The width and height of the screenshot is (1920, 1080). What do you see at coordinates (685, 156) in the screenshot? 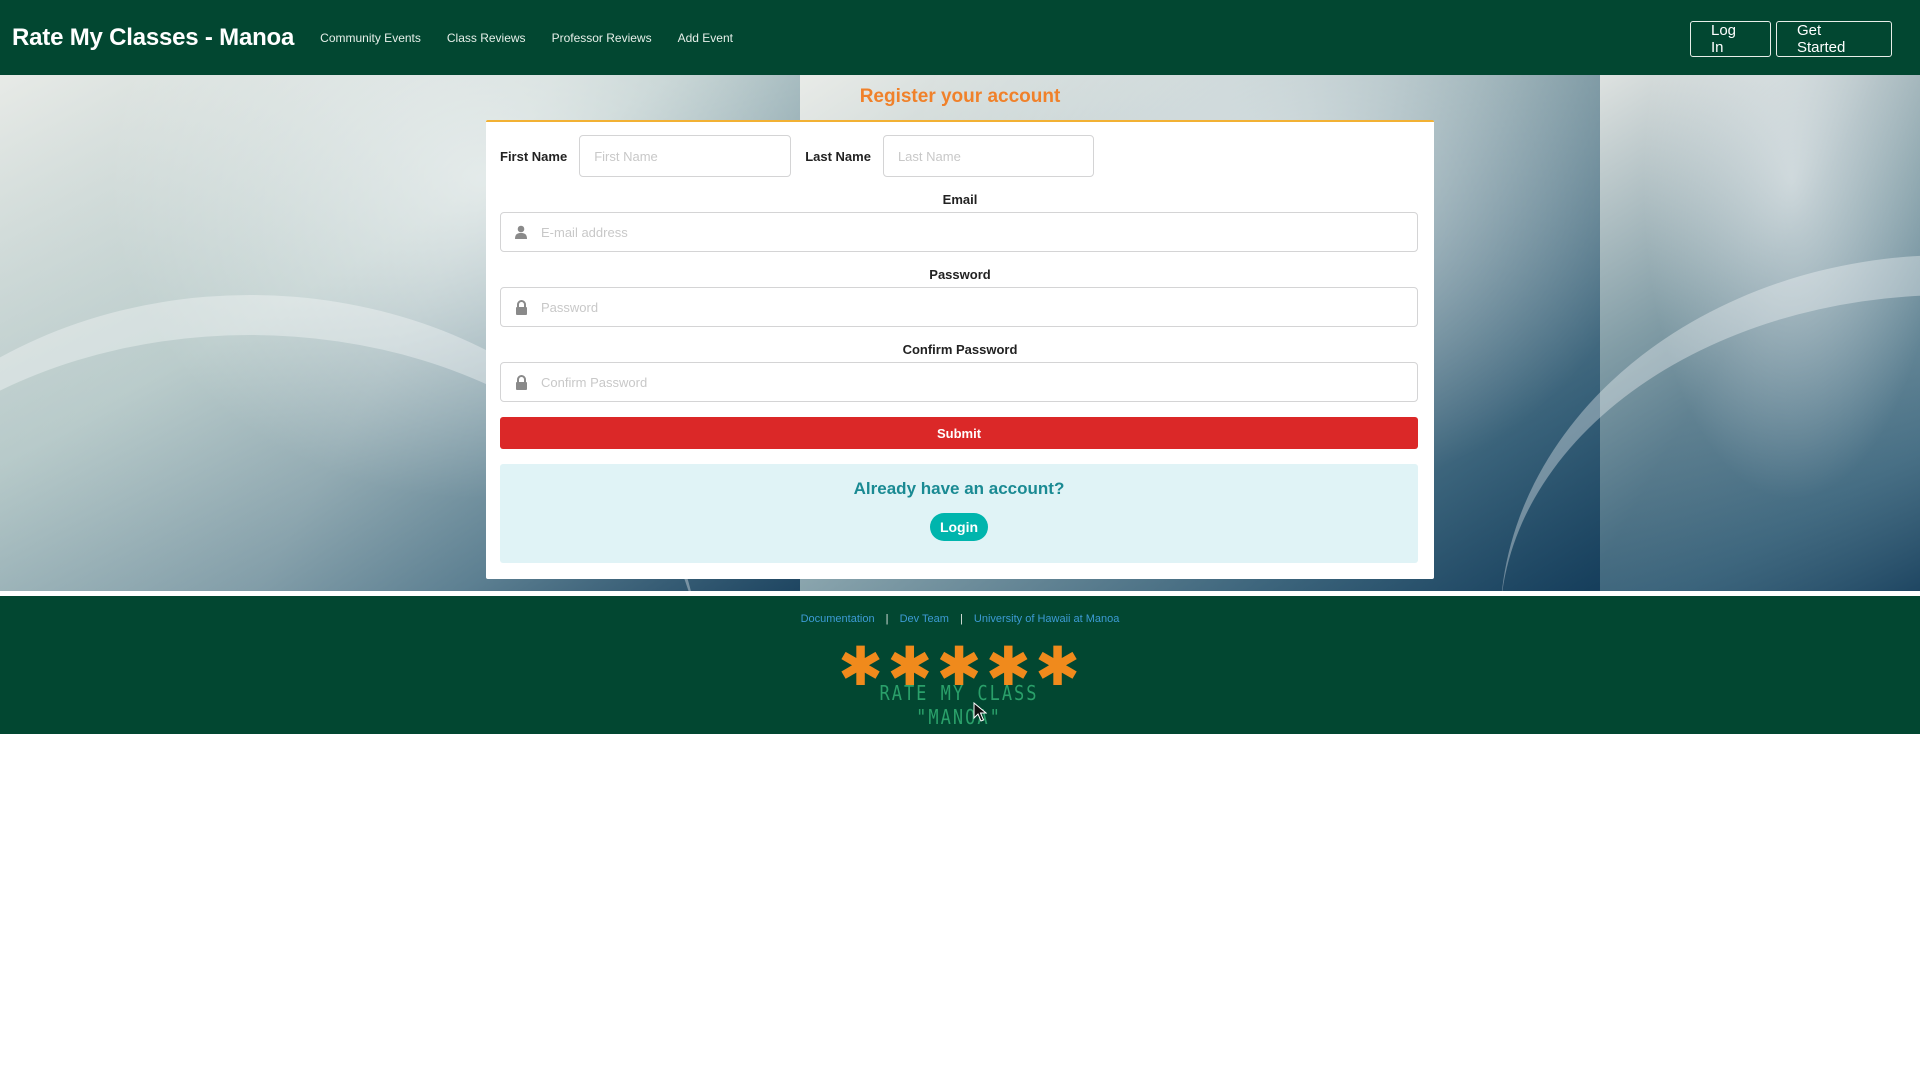
I see `first-name-input: First Name` at bounding box center [685, 156].